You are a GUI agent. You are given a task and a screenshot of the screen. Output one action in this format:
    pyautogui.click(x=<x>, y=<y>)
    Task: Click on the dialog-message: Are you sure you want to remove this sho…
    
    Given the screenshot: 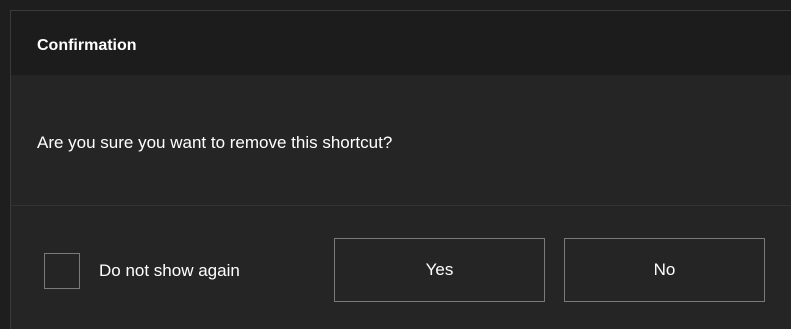 What is the action you would take?
    pyautogui.click(x=215, y=142)
    